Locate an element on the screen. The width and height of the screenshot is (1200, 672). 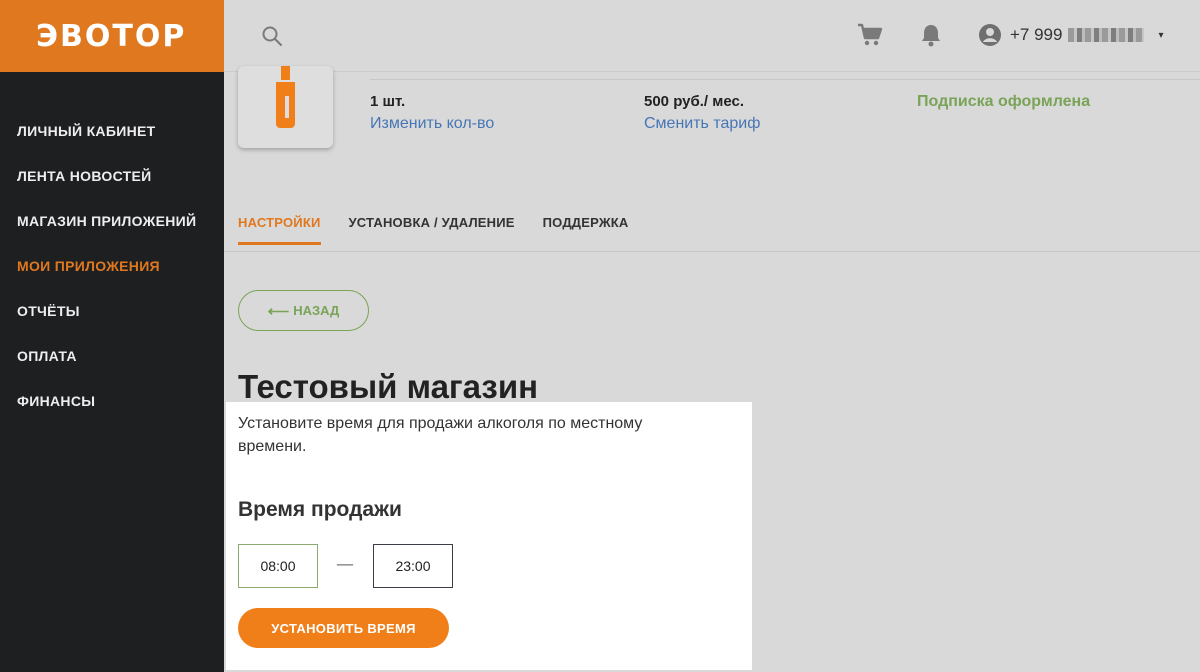
search-icon is located at coordinates (272, 36).